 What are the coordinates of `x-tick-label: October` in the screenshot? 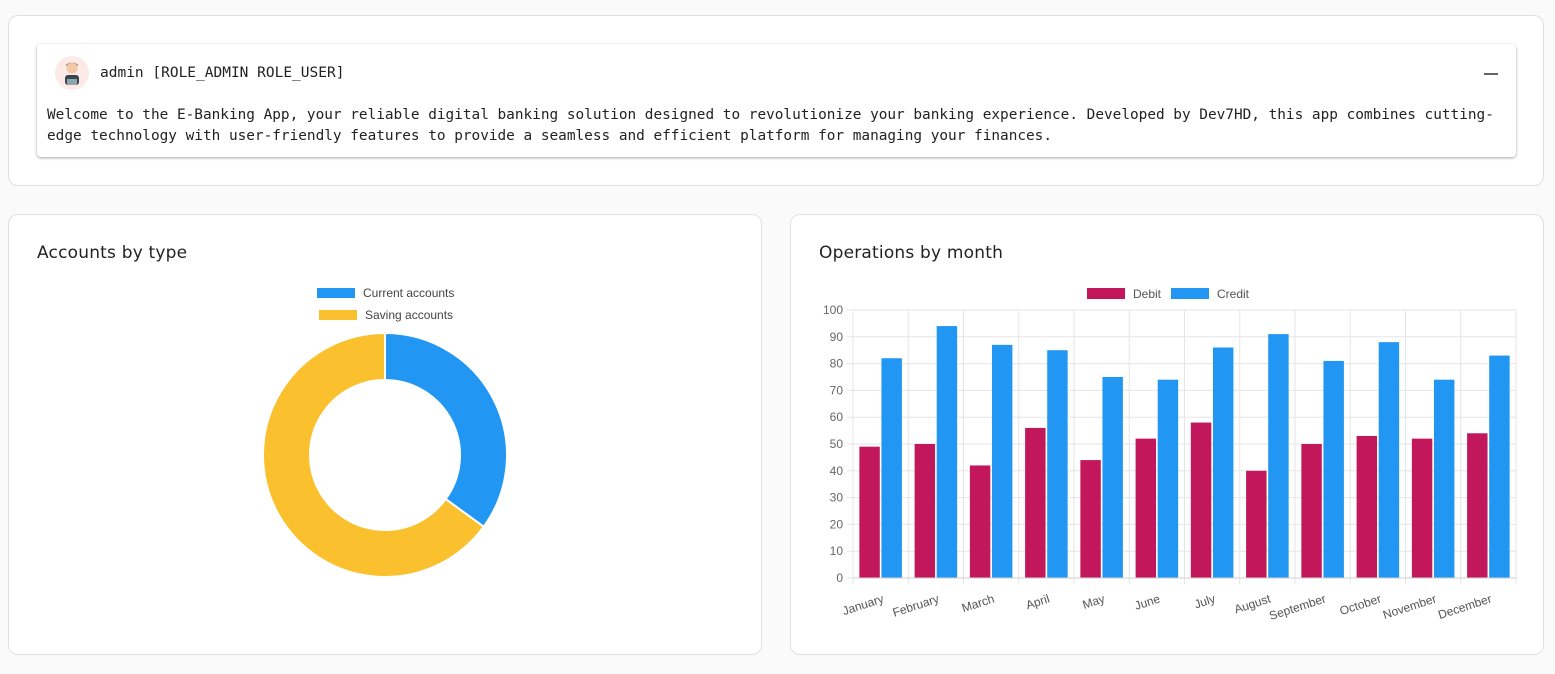 It's located at (1360, 605).